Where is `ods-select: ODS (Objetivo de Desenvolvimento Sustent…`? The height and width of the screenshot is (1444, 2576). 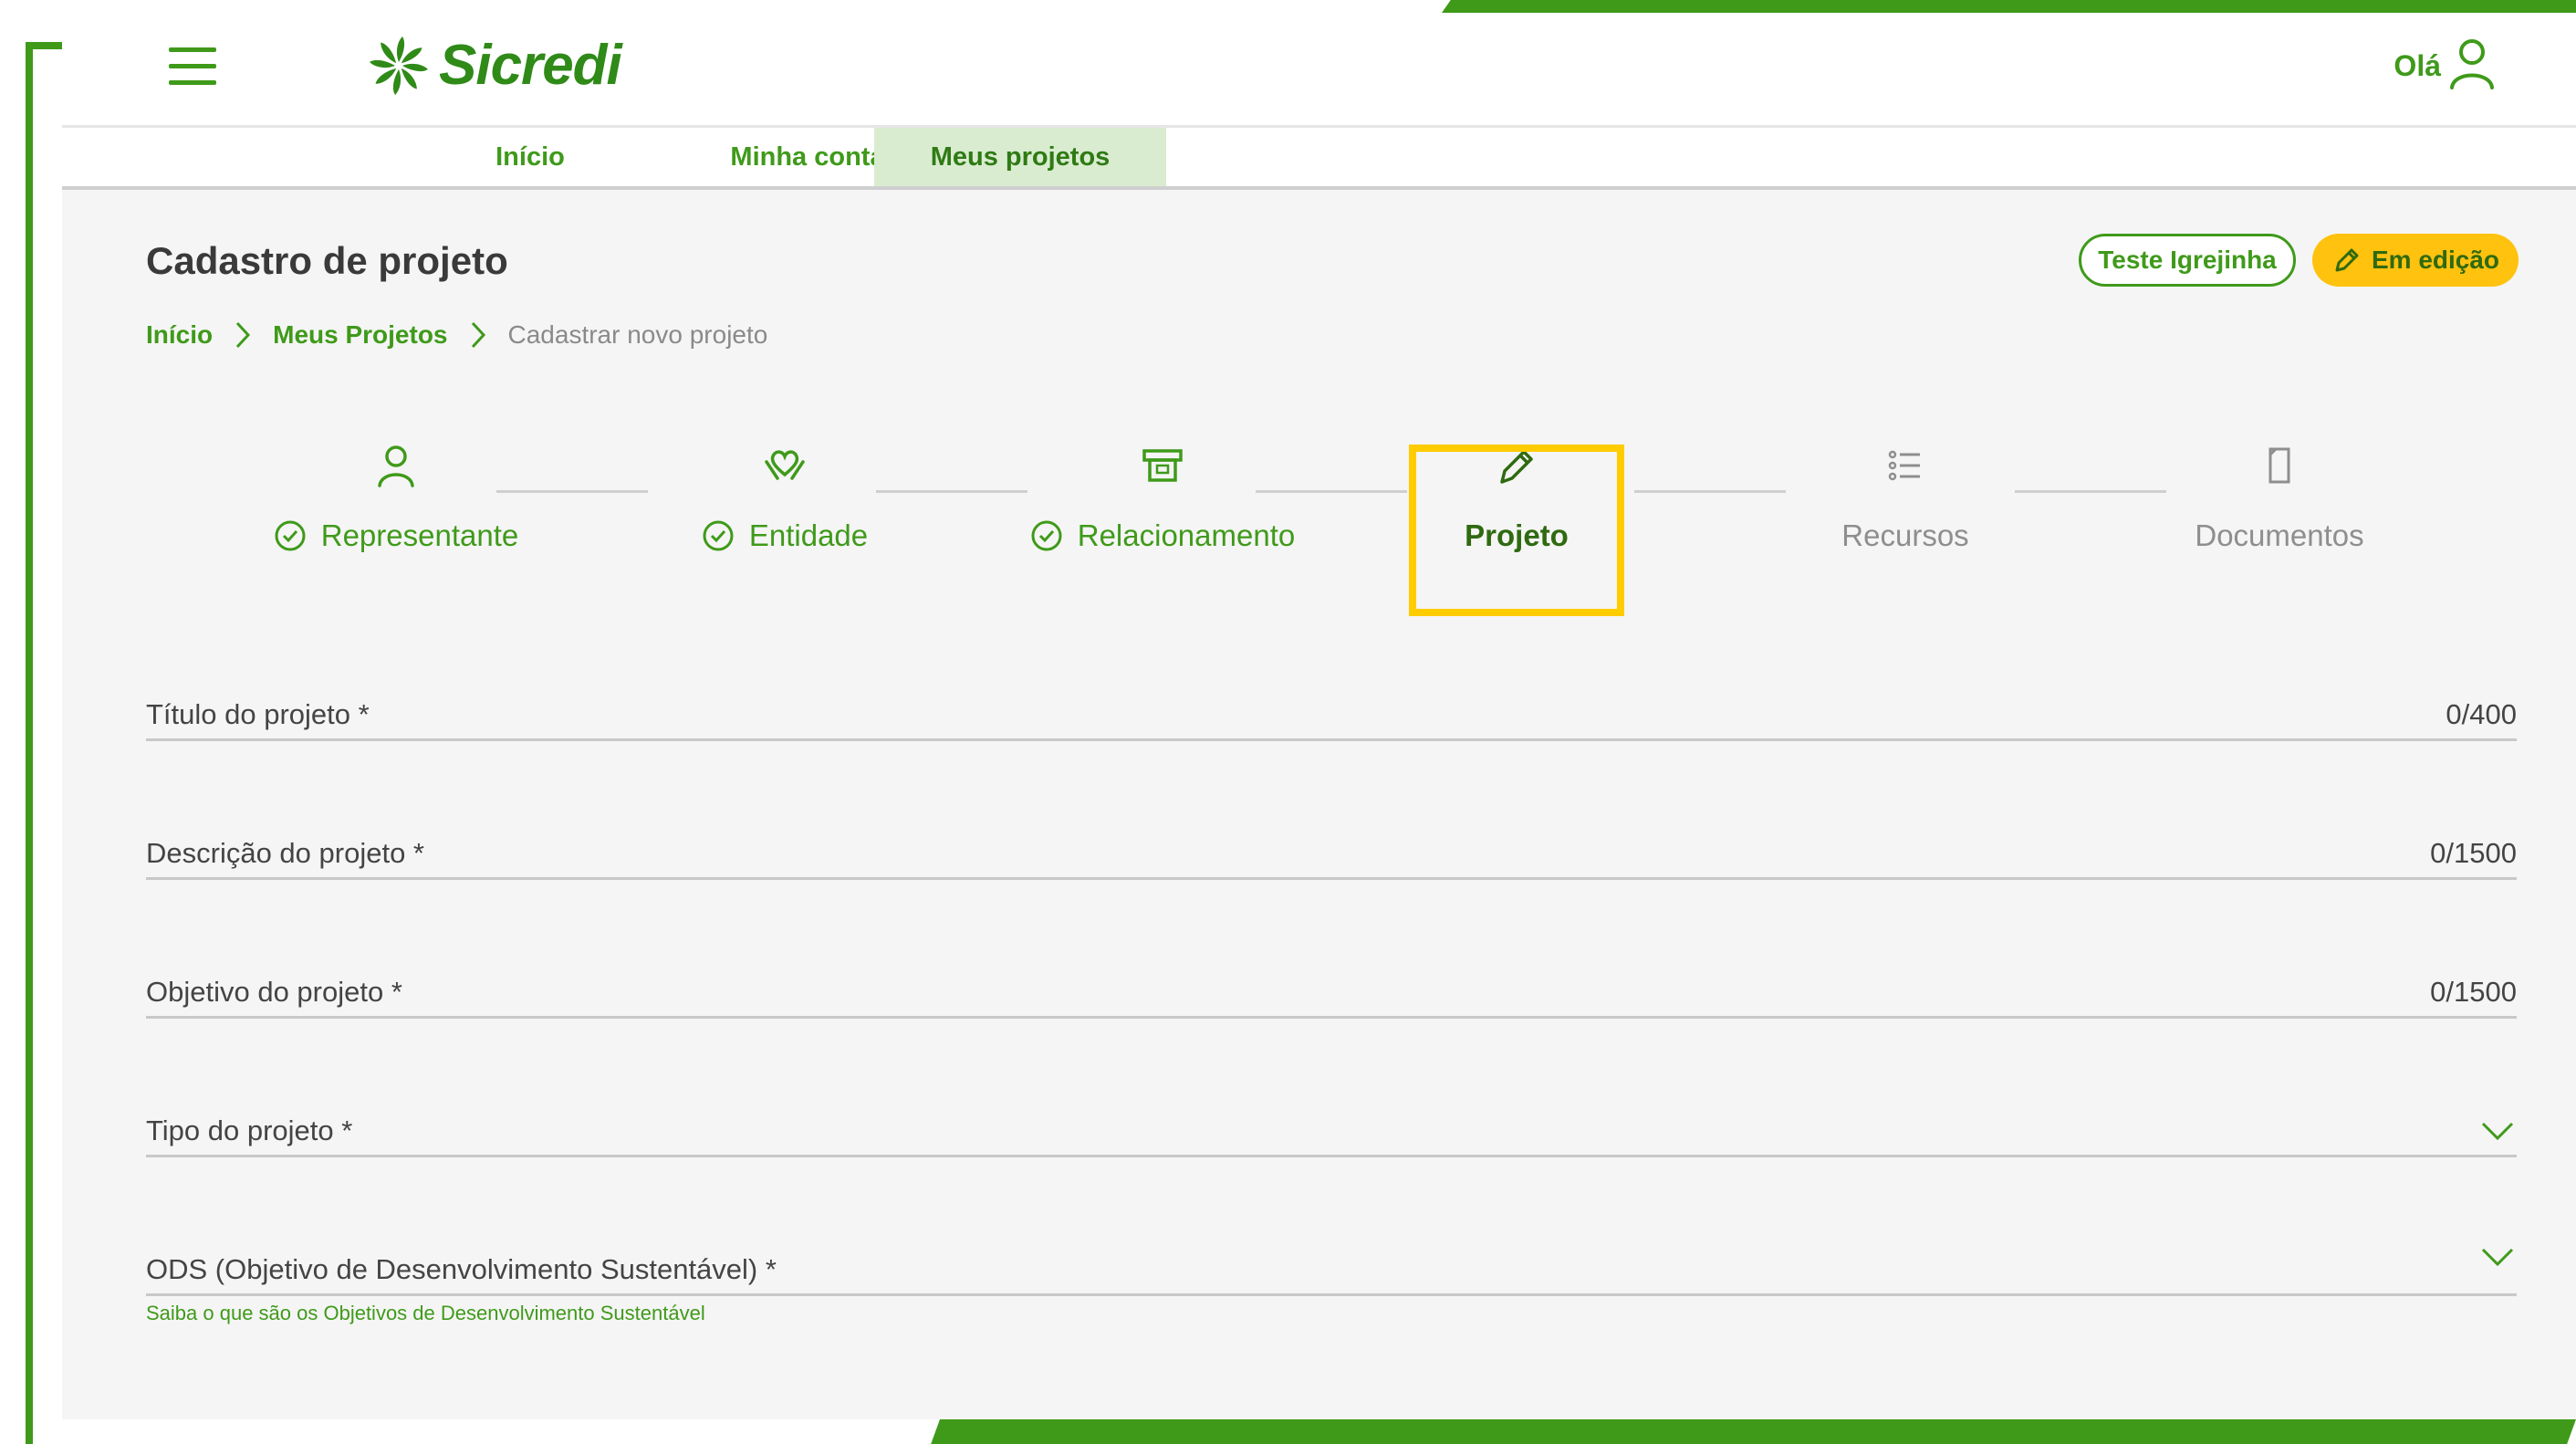 ods-select: ODS (Objetivo de Desenvolvimento Sustent… is located at coordinates (1331, 1263).